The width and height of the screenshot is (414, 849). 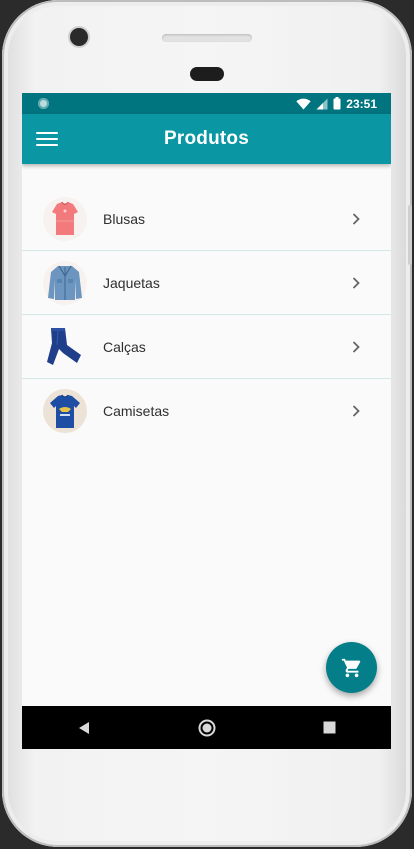 I want to click on page-title: Produtos, so click(x=206, y=138).